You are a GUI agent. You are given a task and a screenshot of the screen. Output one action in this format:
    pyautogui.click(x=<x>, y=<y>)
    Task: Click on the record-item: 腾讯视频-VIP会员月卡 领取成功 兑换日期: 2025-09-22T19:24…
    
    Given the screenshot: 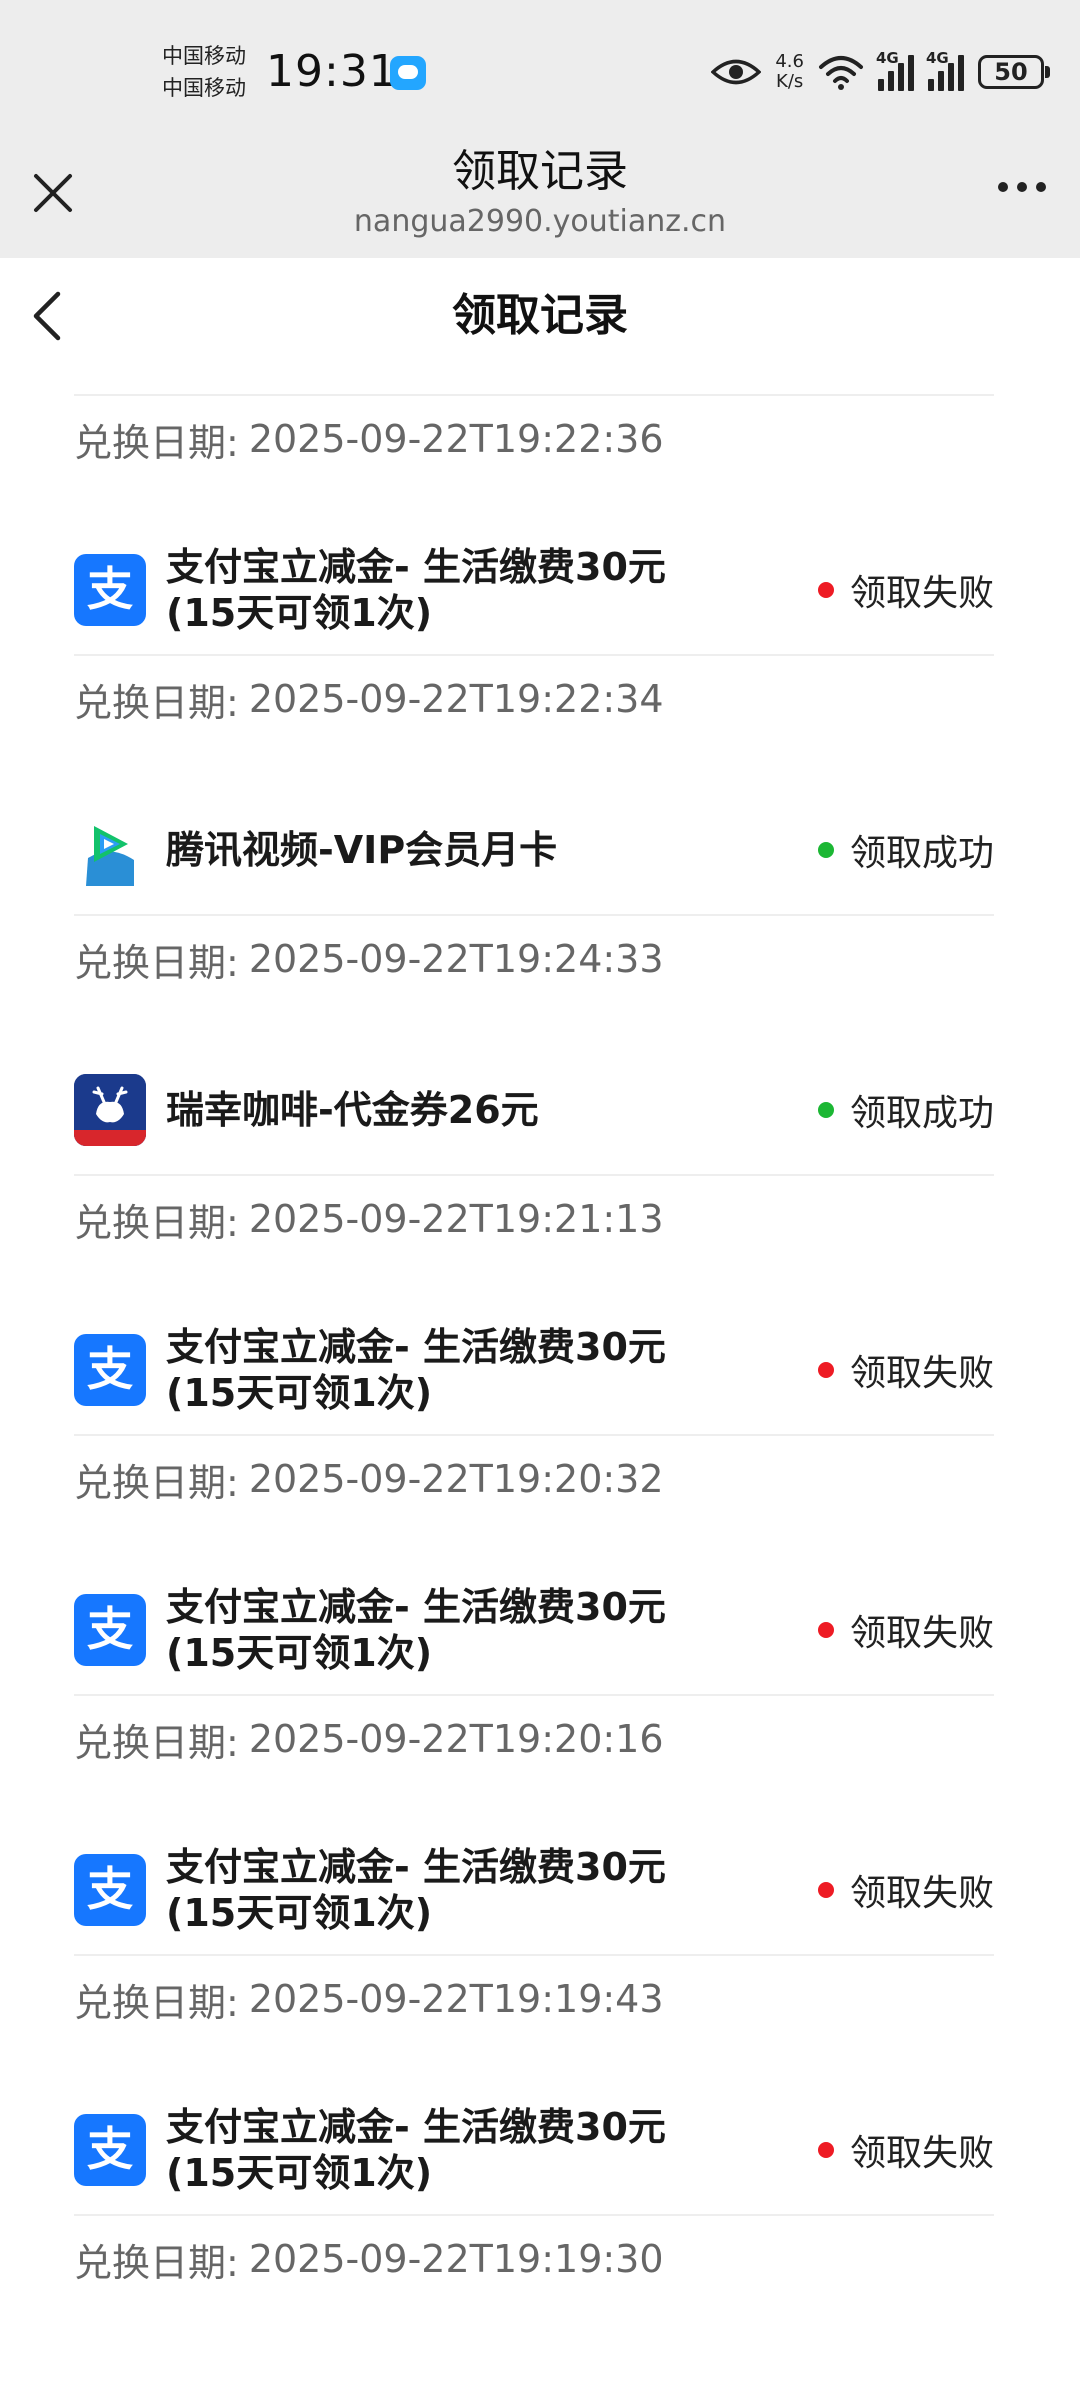 What is the action you would take?
    pyautogui.click(x=540, y=916)
    